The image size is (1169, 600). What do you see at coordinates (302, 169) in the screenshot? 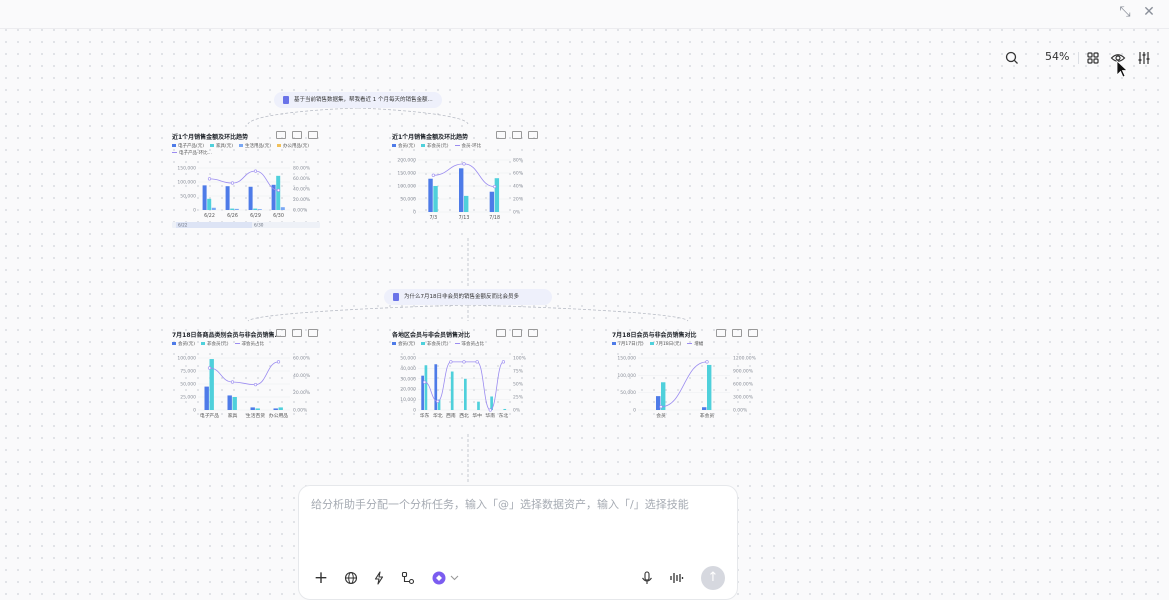
I see `y2-tick-label: 80.00%` at bounding box center [302, 169].